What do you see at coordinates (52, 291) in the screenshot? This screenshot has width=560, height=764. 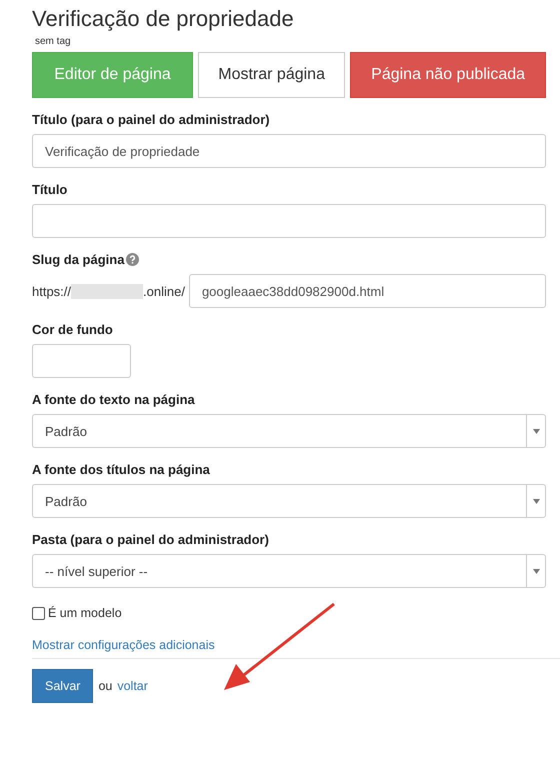 I see `url-prefix: https://` at bounding box center [52, 291].